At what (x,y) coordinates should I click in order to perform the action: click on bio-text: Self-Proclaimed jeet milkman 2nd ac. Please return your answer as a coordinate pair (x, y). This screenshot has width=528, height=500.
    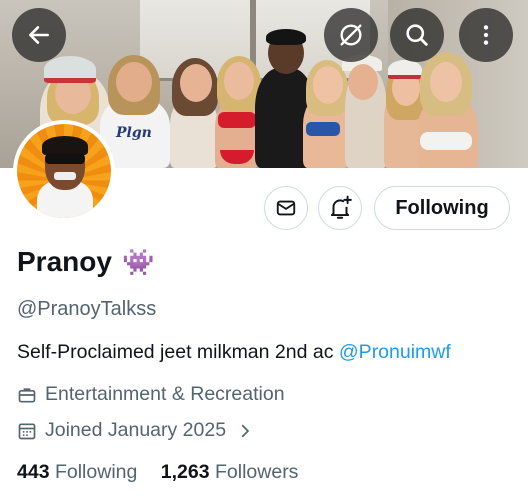
    Looking at the image, I should click on (178, 352).